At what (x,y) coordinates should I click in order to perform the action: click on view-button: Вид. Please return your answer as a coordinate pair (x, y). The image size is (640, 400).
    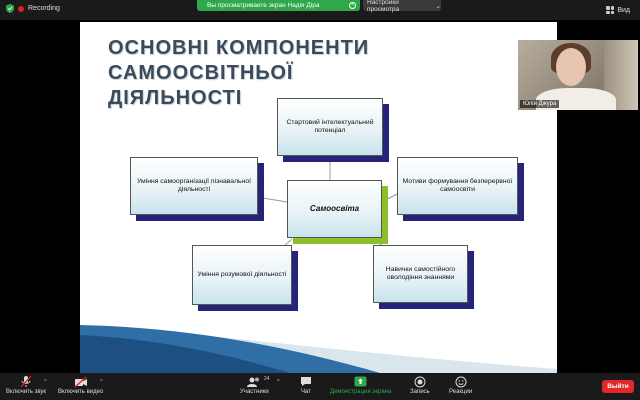
    Looking at the image, I should click on (618, 10).